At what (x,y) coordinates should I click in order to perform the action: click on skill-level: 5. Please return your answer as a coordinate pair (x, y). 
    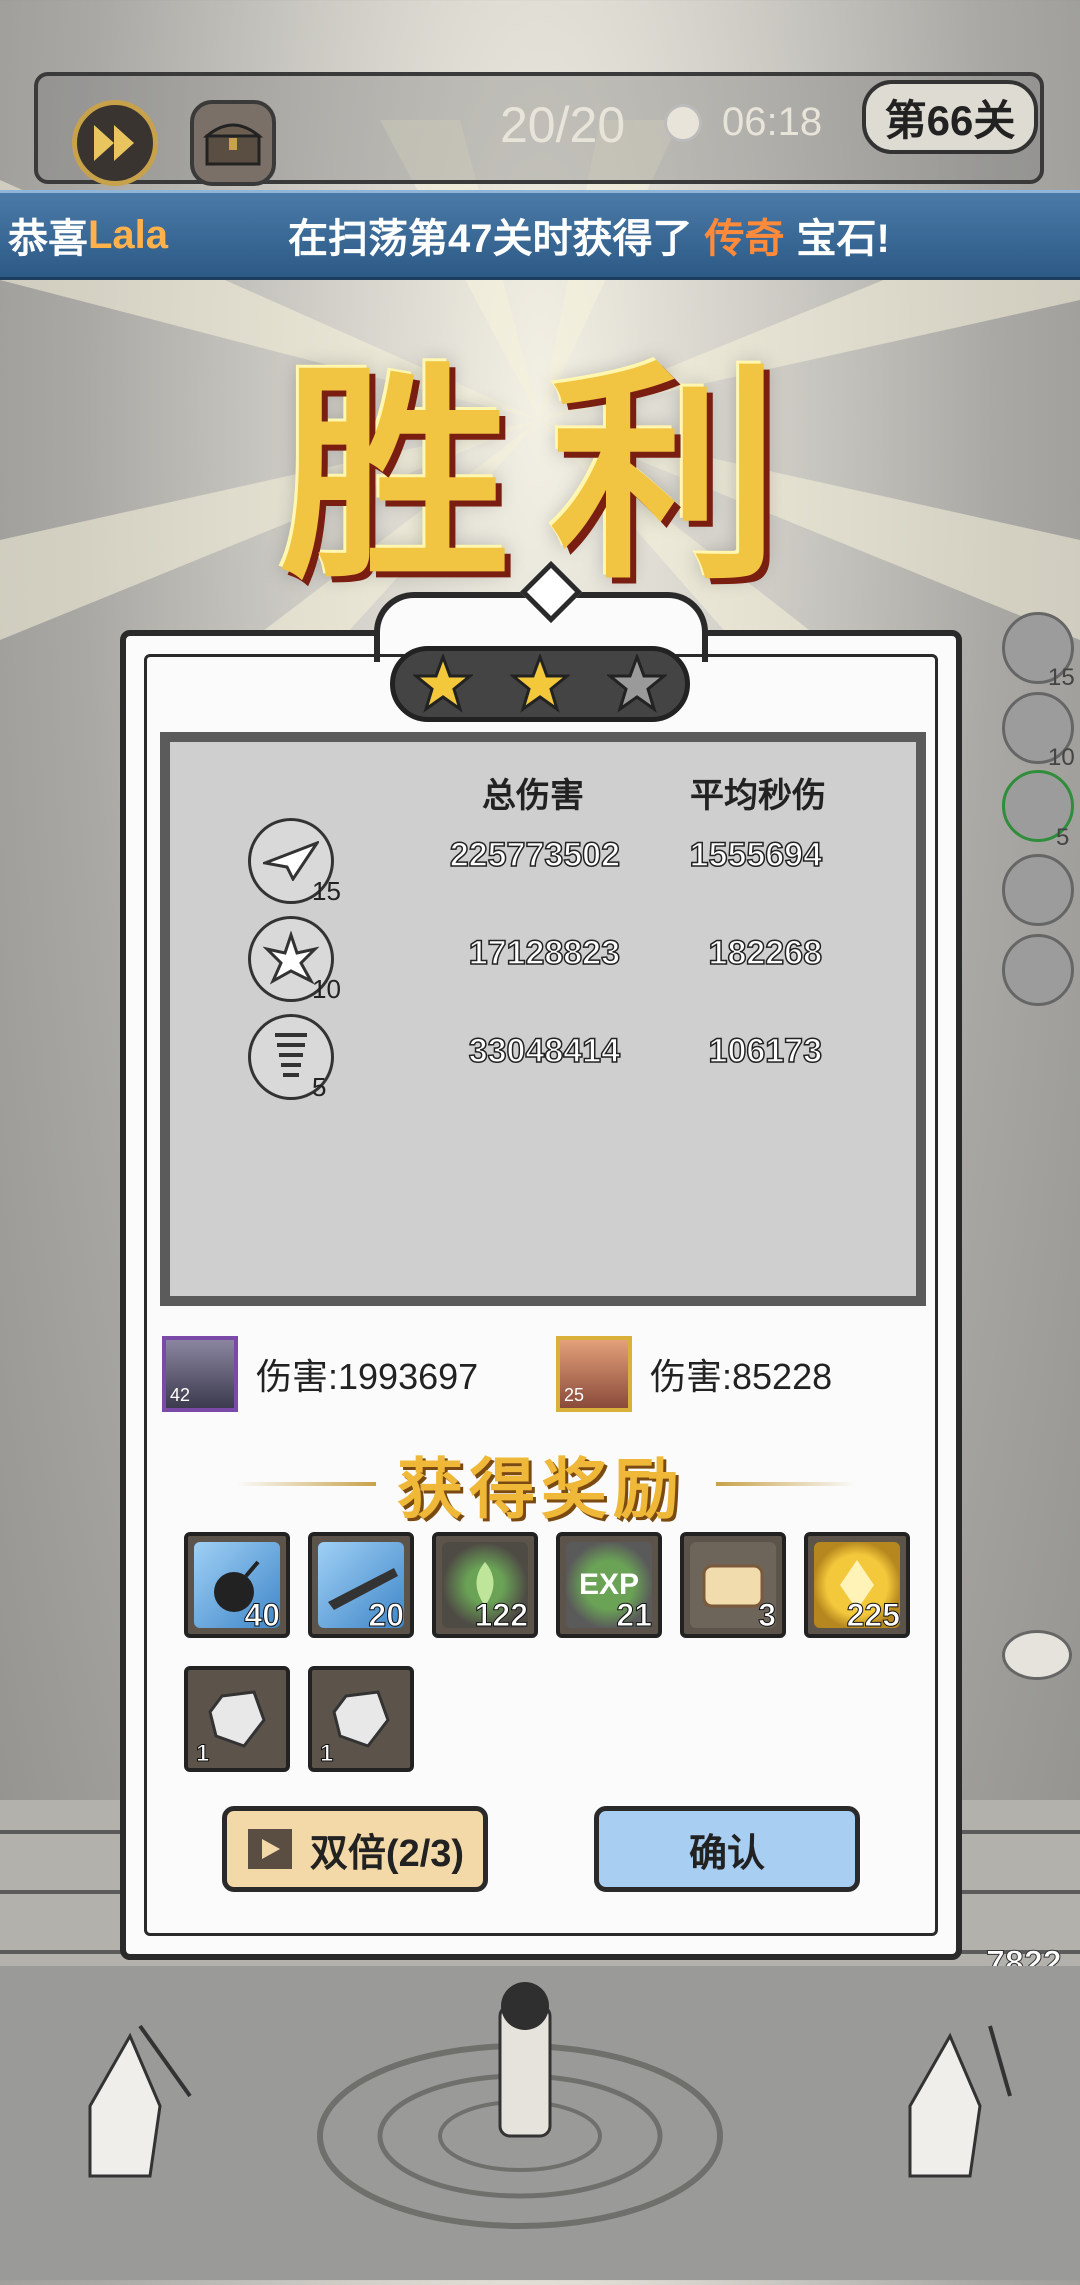
    Looking at the image, I should click on (319, 1087).